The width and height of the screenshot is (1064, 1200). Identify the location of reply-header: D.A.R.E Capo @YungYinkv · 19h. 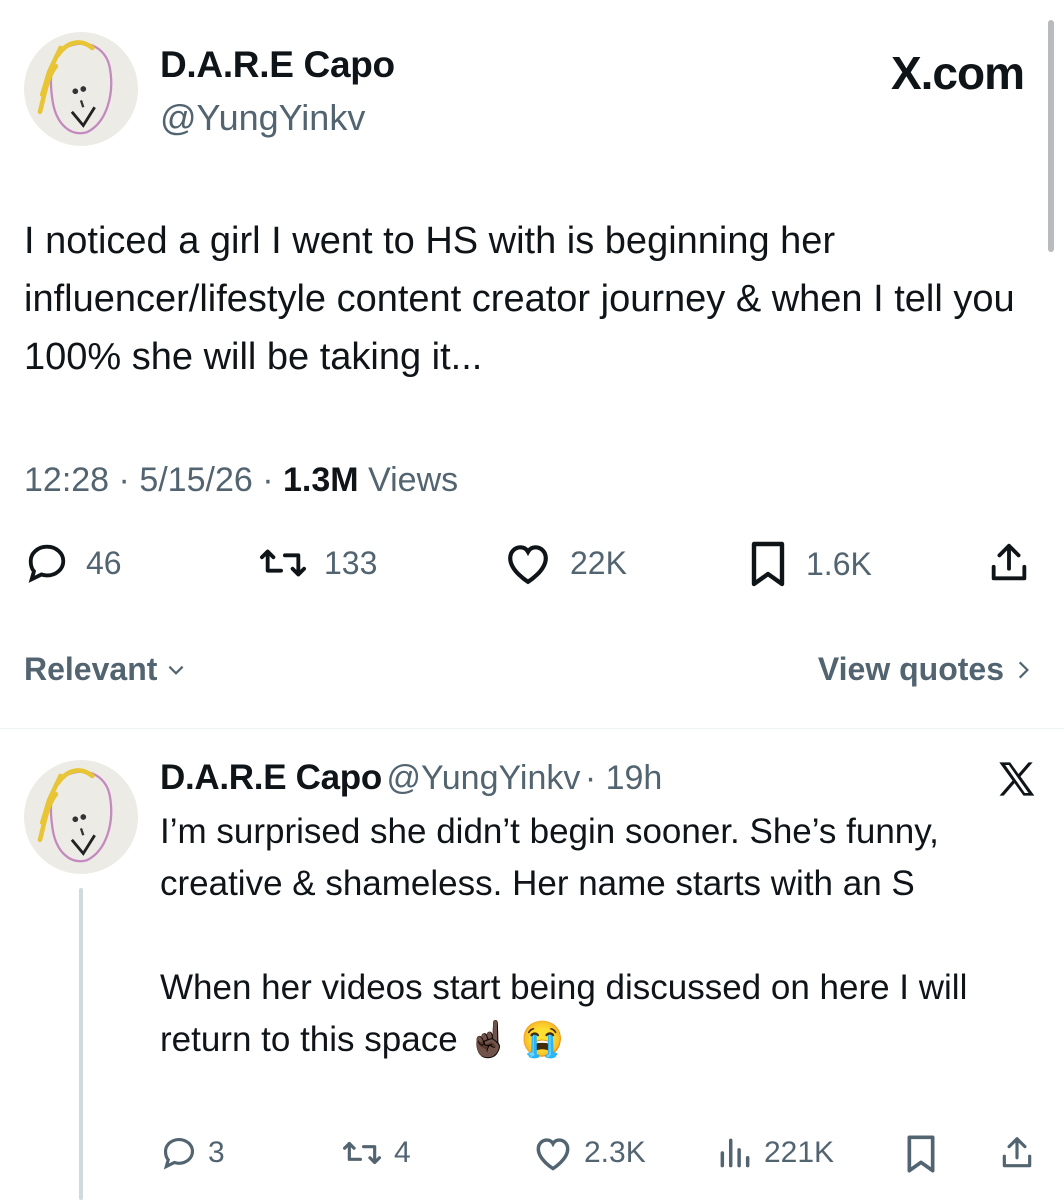
(411, 777).